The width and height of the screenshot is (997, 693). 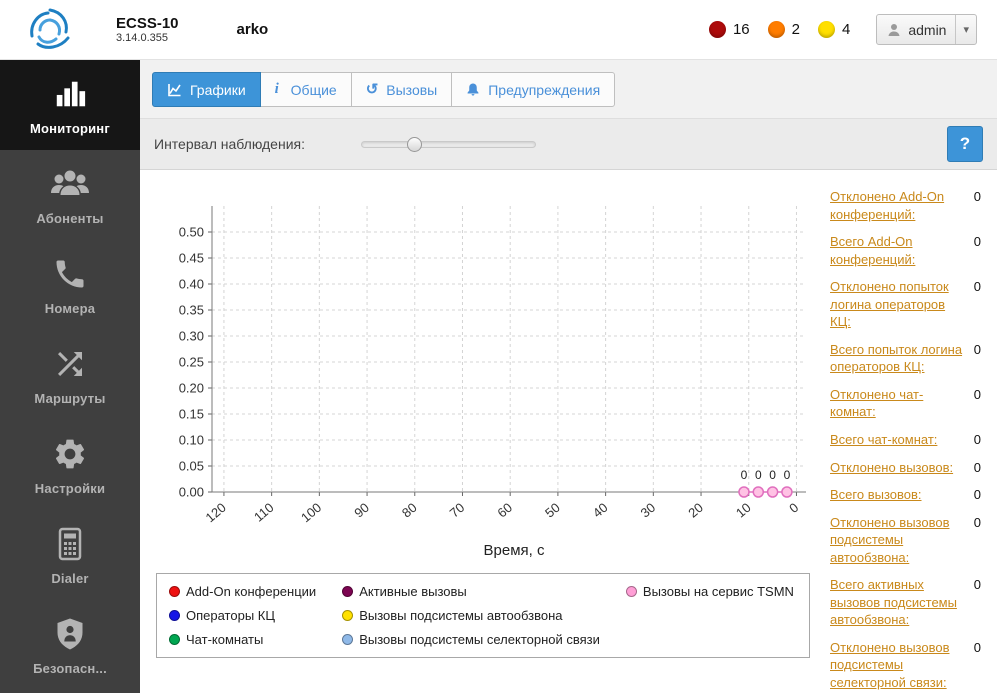 What do you see at coordinates (498, 30) in the screenshot?
I see `top-header: ECSS-10 3.14.0.355 arko 16 2 4 admin ▾` at bounding box center [498, 30].